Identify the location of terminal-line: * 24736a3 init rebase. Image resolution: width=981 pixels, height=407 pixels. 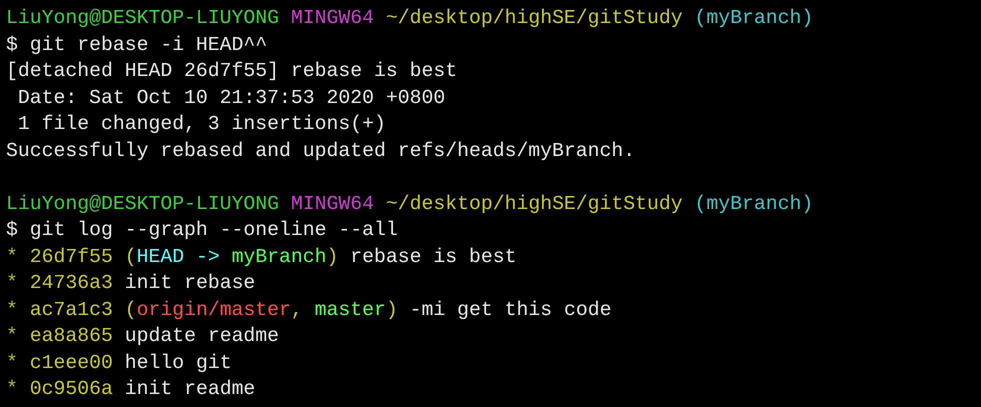
(131, 283).